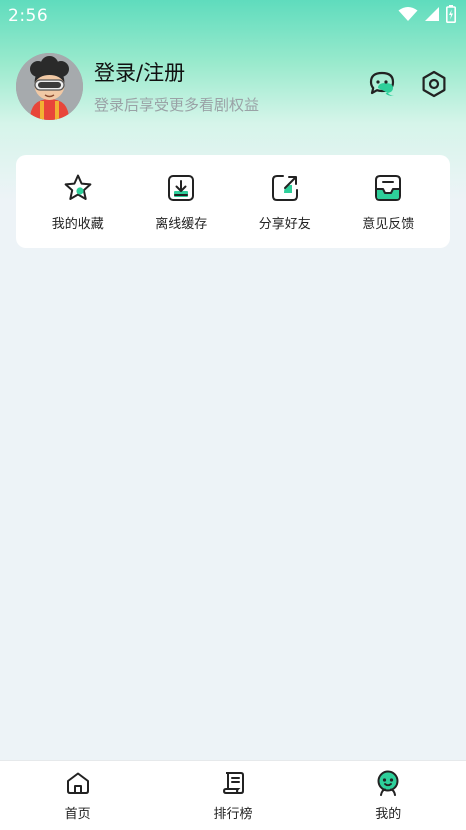 The image size is (466, 830). Describe the element at coordinates (181, 224) in the screenshot. I see `quick-action-label: 离线缓存` at that location.